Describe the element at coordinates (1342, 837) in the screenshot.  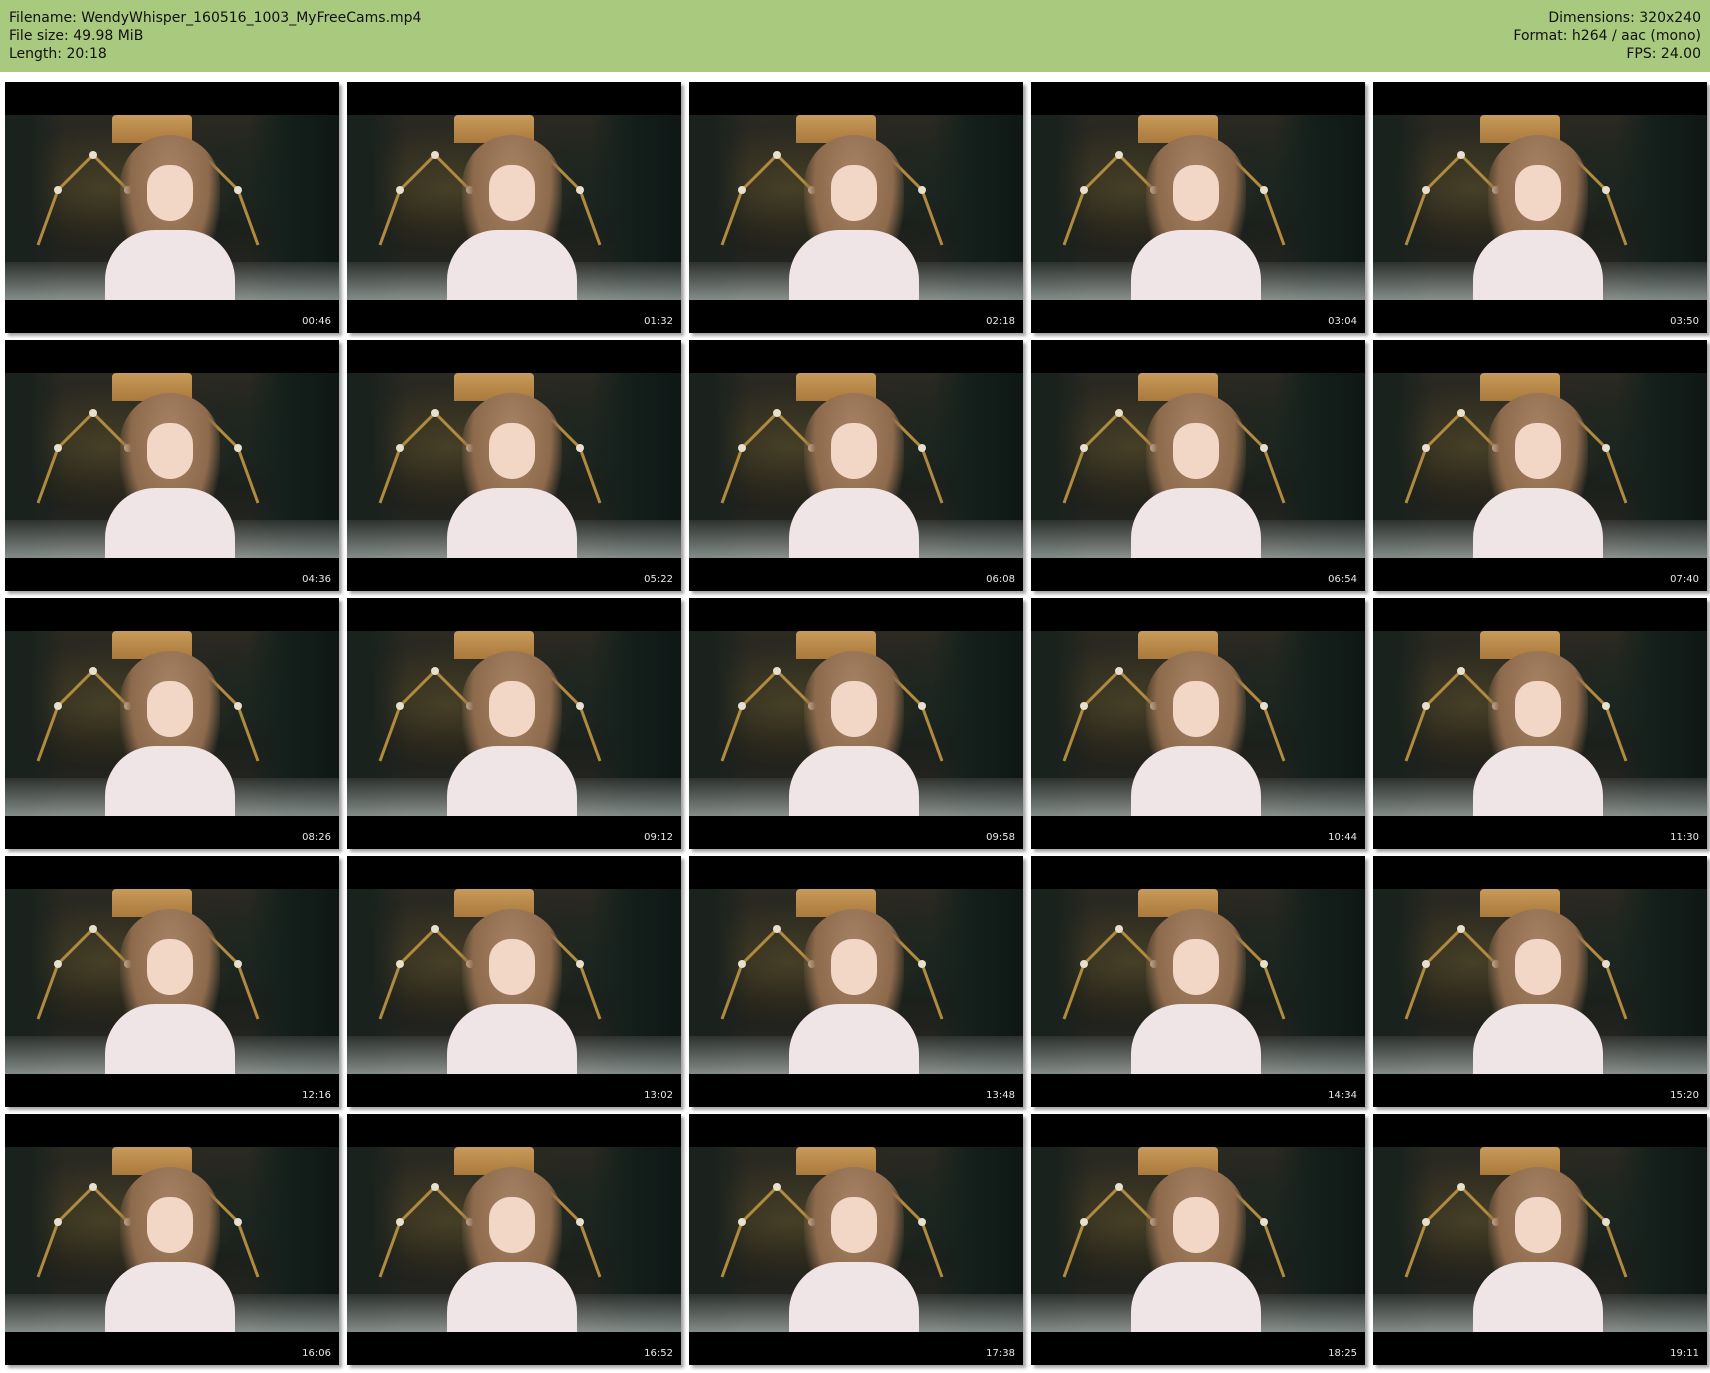
I see `thumbnail-timestamp: 10:44` at that location.